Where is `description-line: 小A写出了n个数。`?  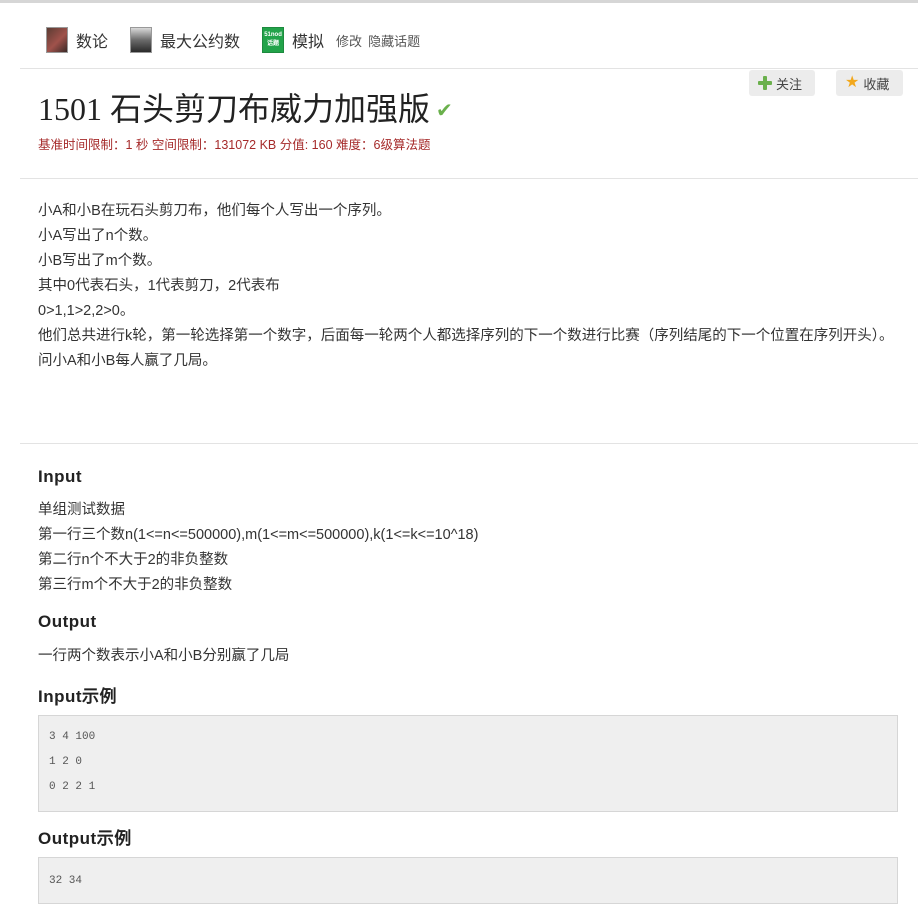 description-line: 小A写出了n个数。 is located at coordinates (98, 236).